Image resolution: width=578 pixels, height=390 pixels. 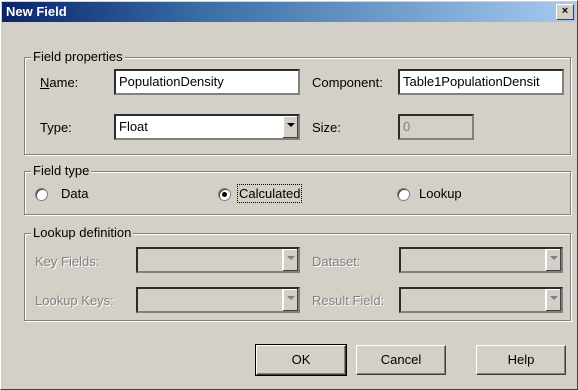 I want to click on component-input: Table1PopulationDensit, so click(x=481, y=82).